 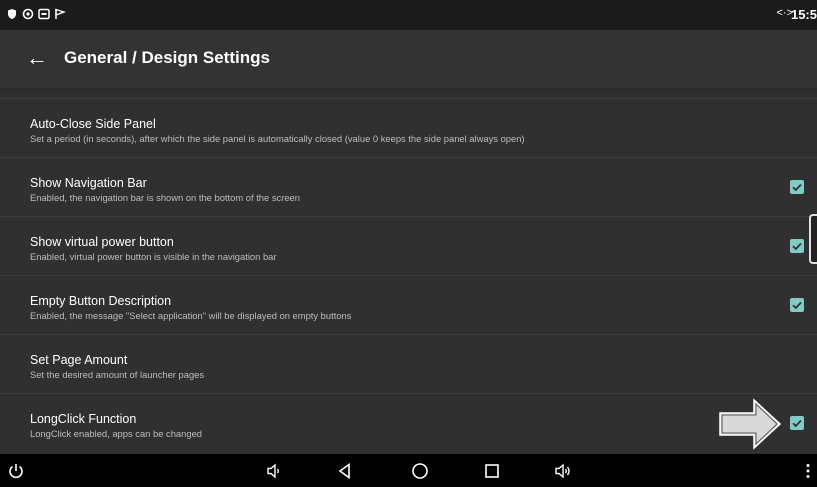 I want to click on back-arrow-icon: ←, so click(x=37, y=58).